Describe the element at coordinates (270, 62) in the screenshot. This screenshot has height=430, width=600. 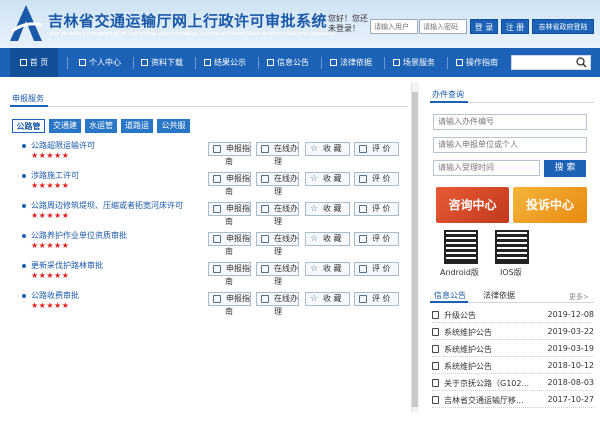
I see `announcement-icon` at that location.